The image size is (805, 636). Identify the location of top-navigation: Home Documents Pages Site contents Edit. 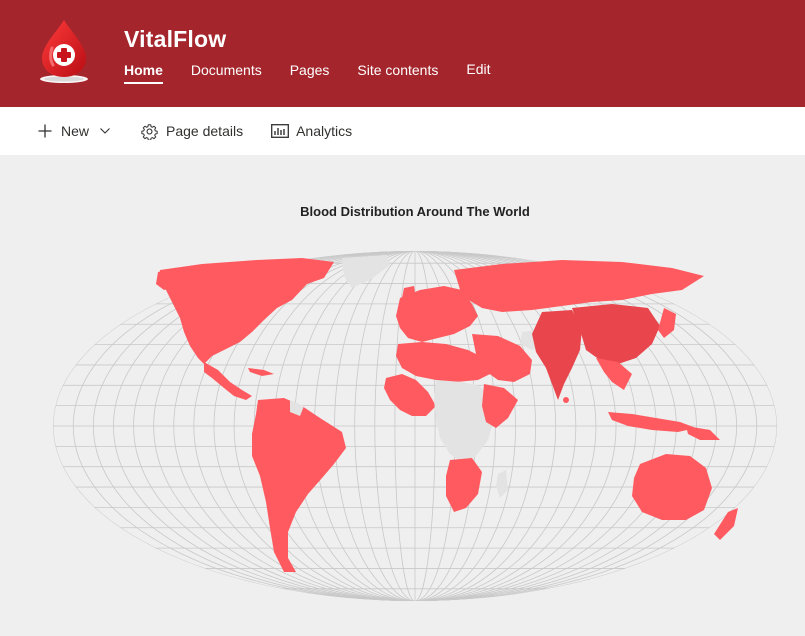
(321, 72).